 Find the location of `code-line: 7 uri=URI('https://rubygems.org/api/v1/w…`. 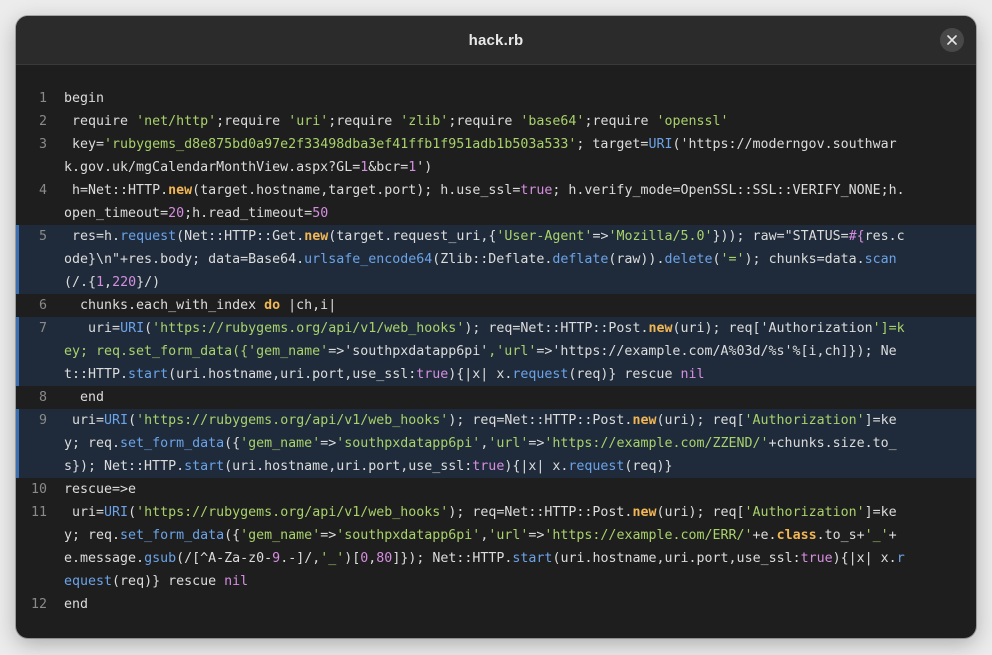

code-line: 7 uri=URI('https://rubygems.org/api/v1/w… is located at coordinates (496, 351).